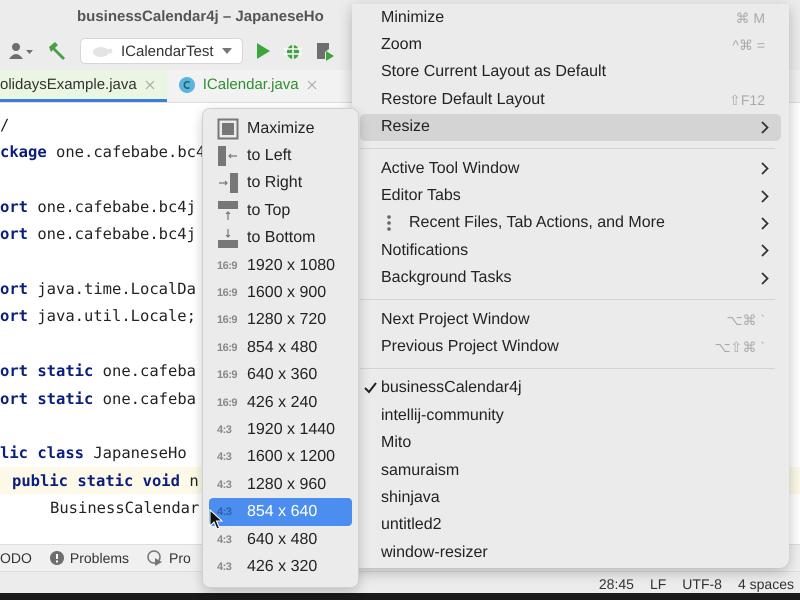 This screenshot has width=800, height=600. What do you see at coordinates (570, 320) in the screenshot?
I see `menu-item: Next Project Window ⌥⌘ `` at bounding box center [570, 320].